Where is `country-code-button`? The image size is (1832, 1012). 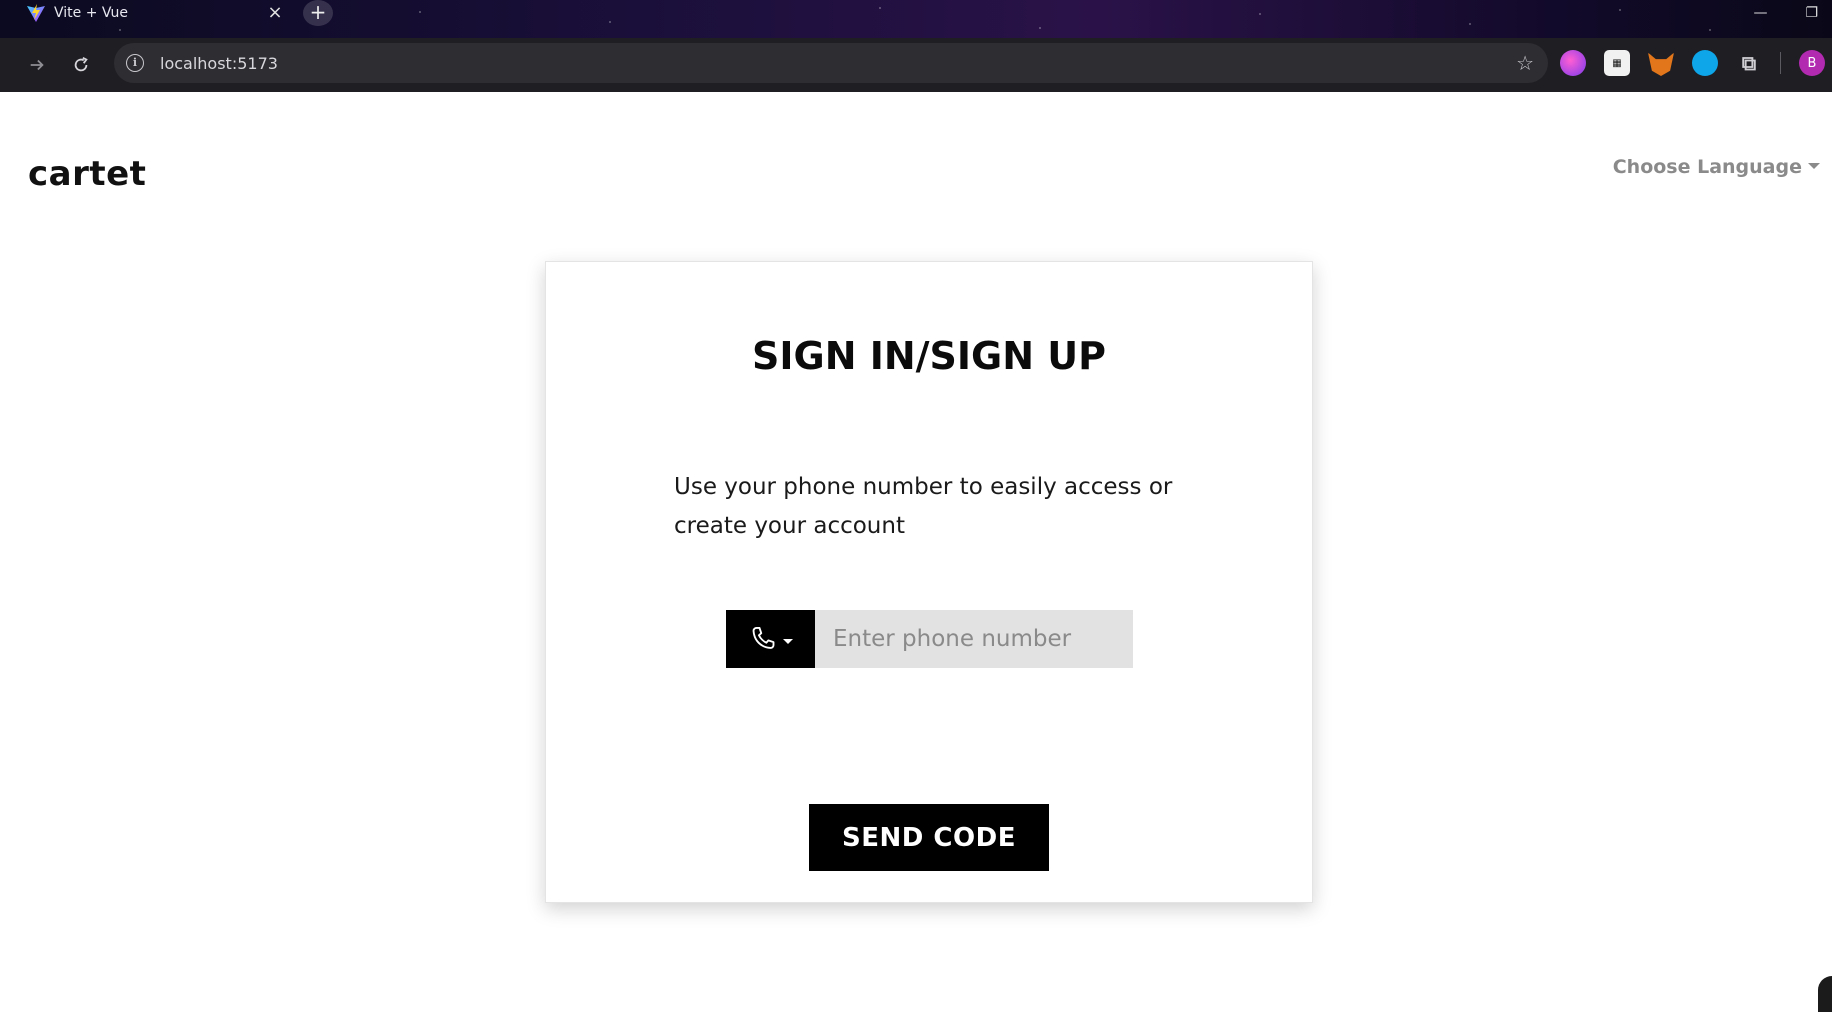
country-code-button is located at coordinates (770, 639).